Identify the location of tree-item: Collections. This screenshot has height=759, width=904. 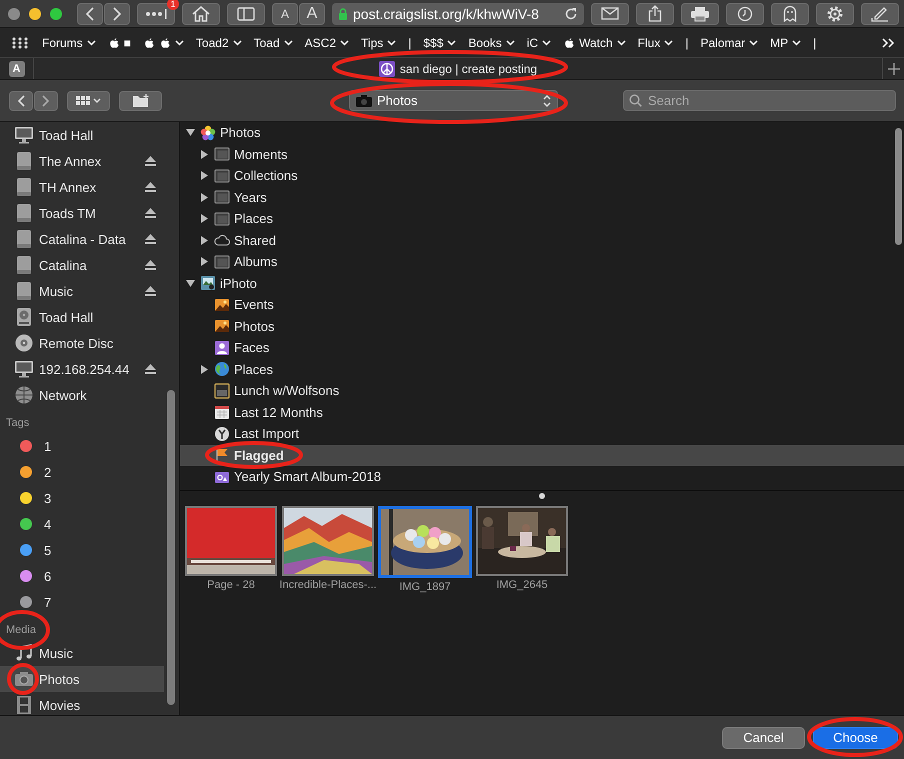
(542, 175).